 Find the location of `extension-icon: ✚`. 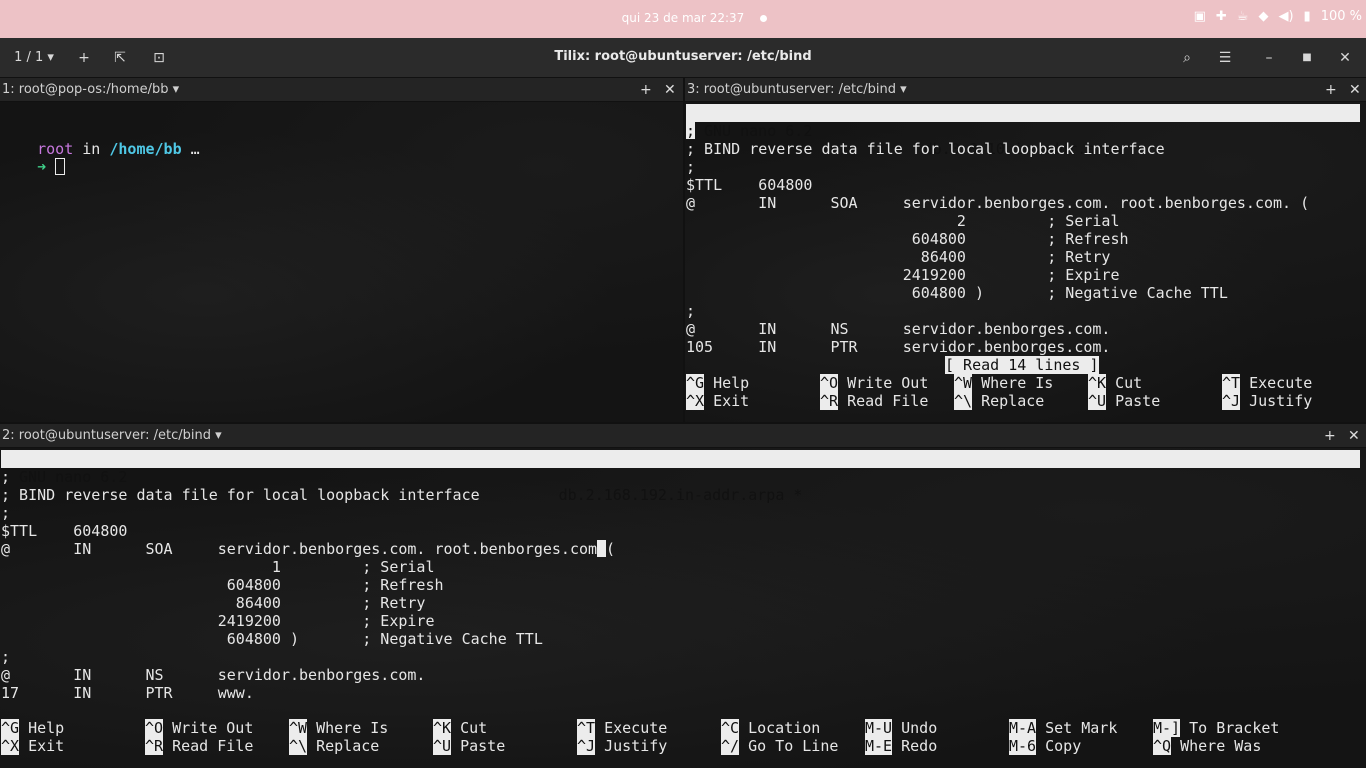

extension-icon: ✚ is located at coordinates (1221, 16).